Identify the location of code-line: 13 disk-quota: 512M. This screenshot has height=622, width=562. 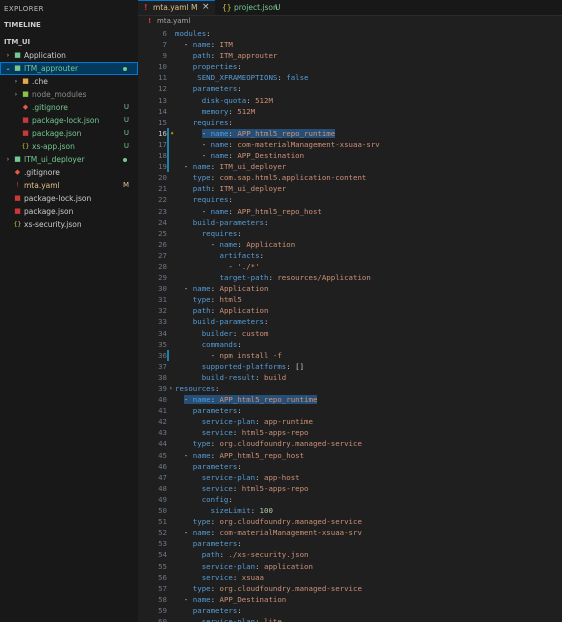
(350, 100).